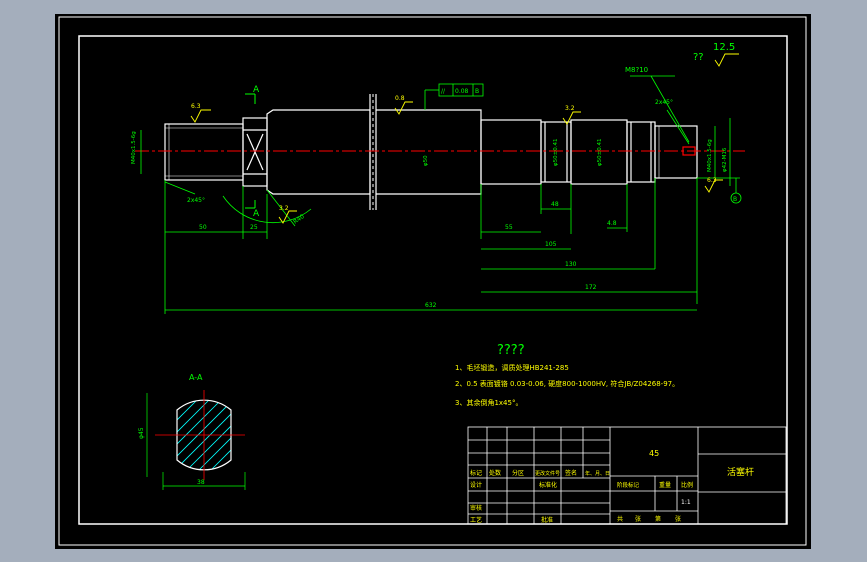 The width and height of the screenshot is (867, 562). Describe the element at coordinates (284, 208) in the screenshot. I see `roughness-value-4: 3.2` at that location.